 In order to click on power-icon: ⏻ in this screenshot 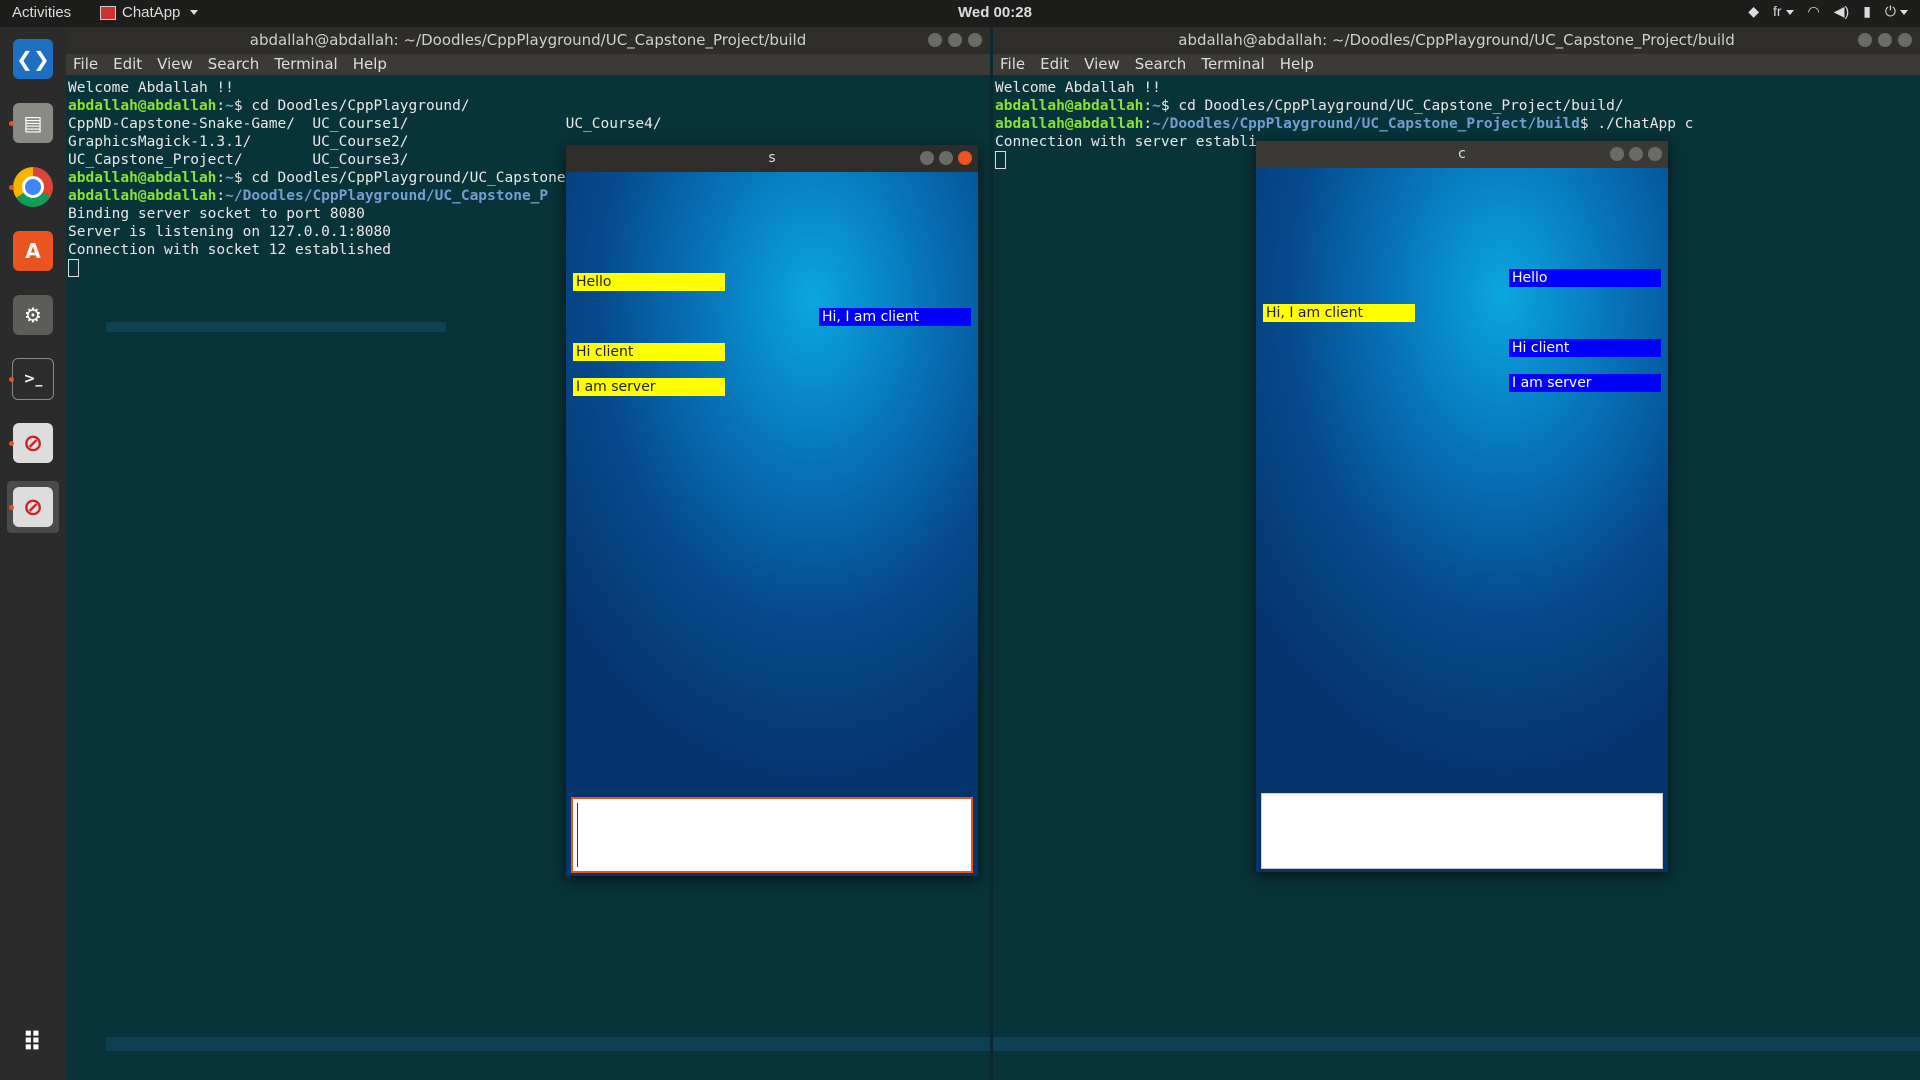, I will do `click(1896, 11)`.